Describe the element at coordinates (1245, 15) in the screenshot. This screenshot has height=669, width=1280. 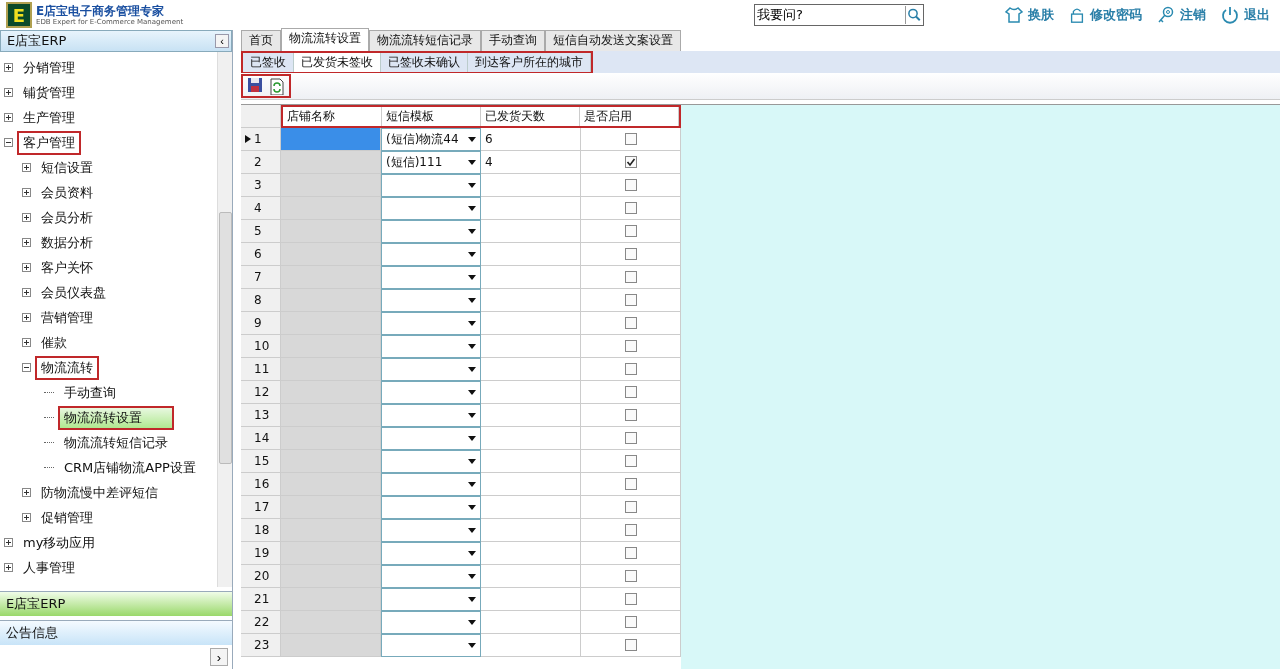
I see `header-link: 退出` at that location.